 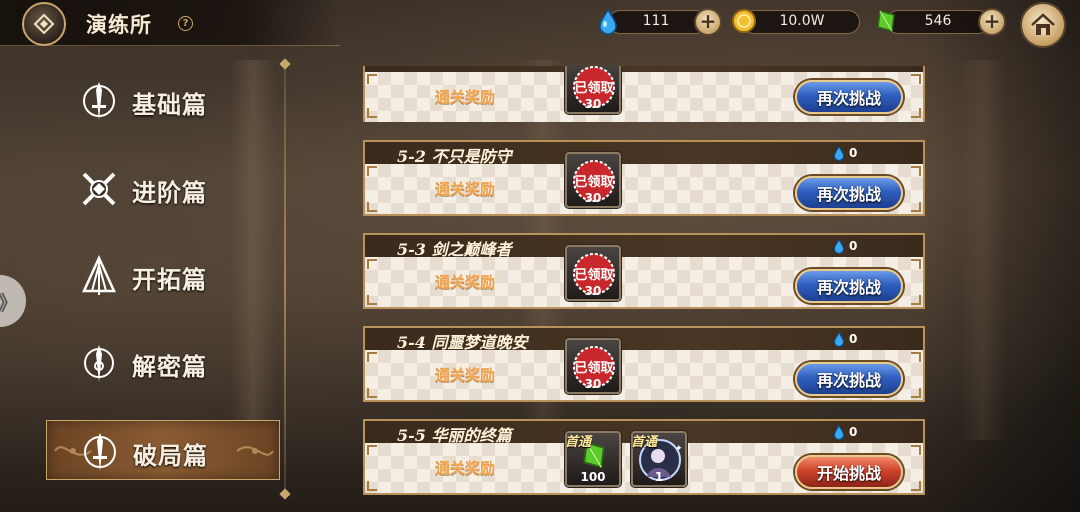 I want to click on nav-item-label: 破局篇, so click(x=170, y=455).